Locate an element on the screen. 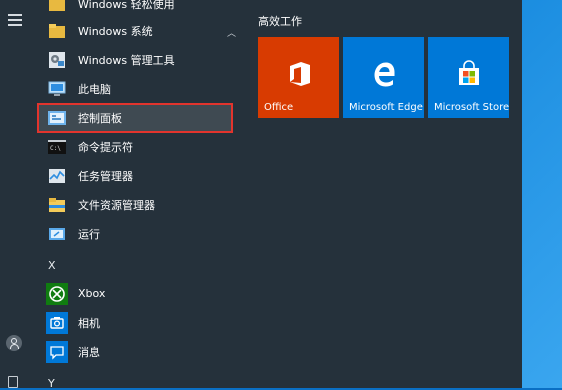 The height and width of the screenshot is (390, 562). camera-icon is located at coordinates (57, 322).